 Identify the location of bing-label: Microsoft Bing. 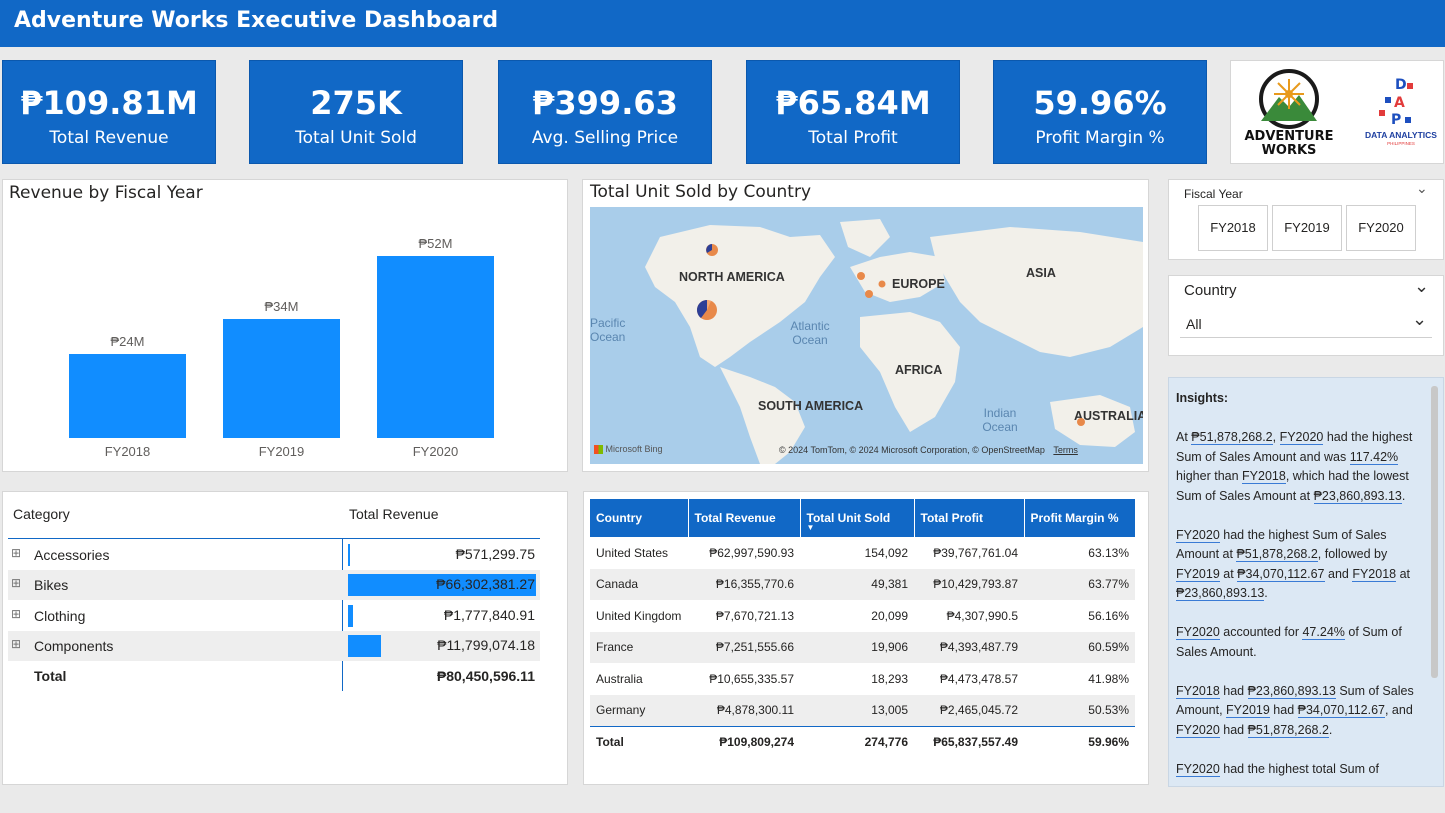
(634, 449).